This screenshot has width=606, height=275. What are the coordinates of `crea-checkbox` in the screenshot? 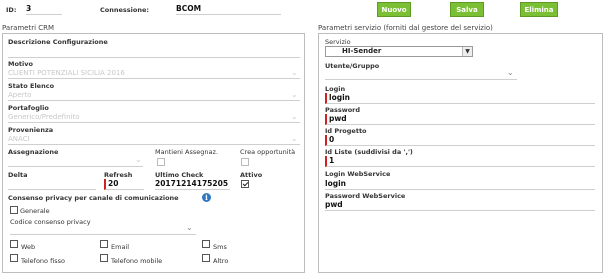 It's located at (245, 162).